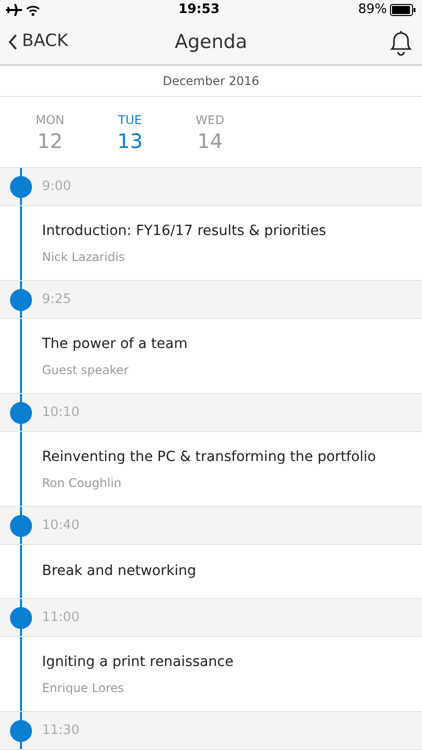  What do you see at coordinates (61, 413) in the screenshot?
I see `time-label: 10:10` at bounding box center [61, 413].